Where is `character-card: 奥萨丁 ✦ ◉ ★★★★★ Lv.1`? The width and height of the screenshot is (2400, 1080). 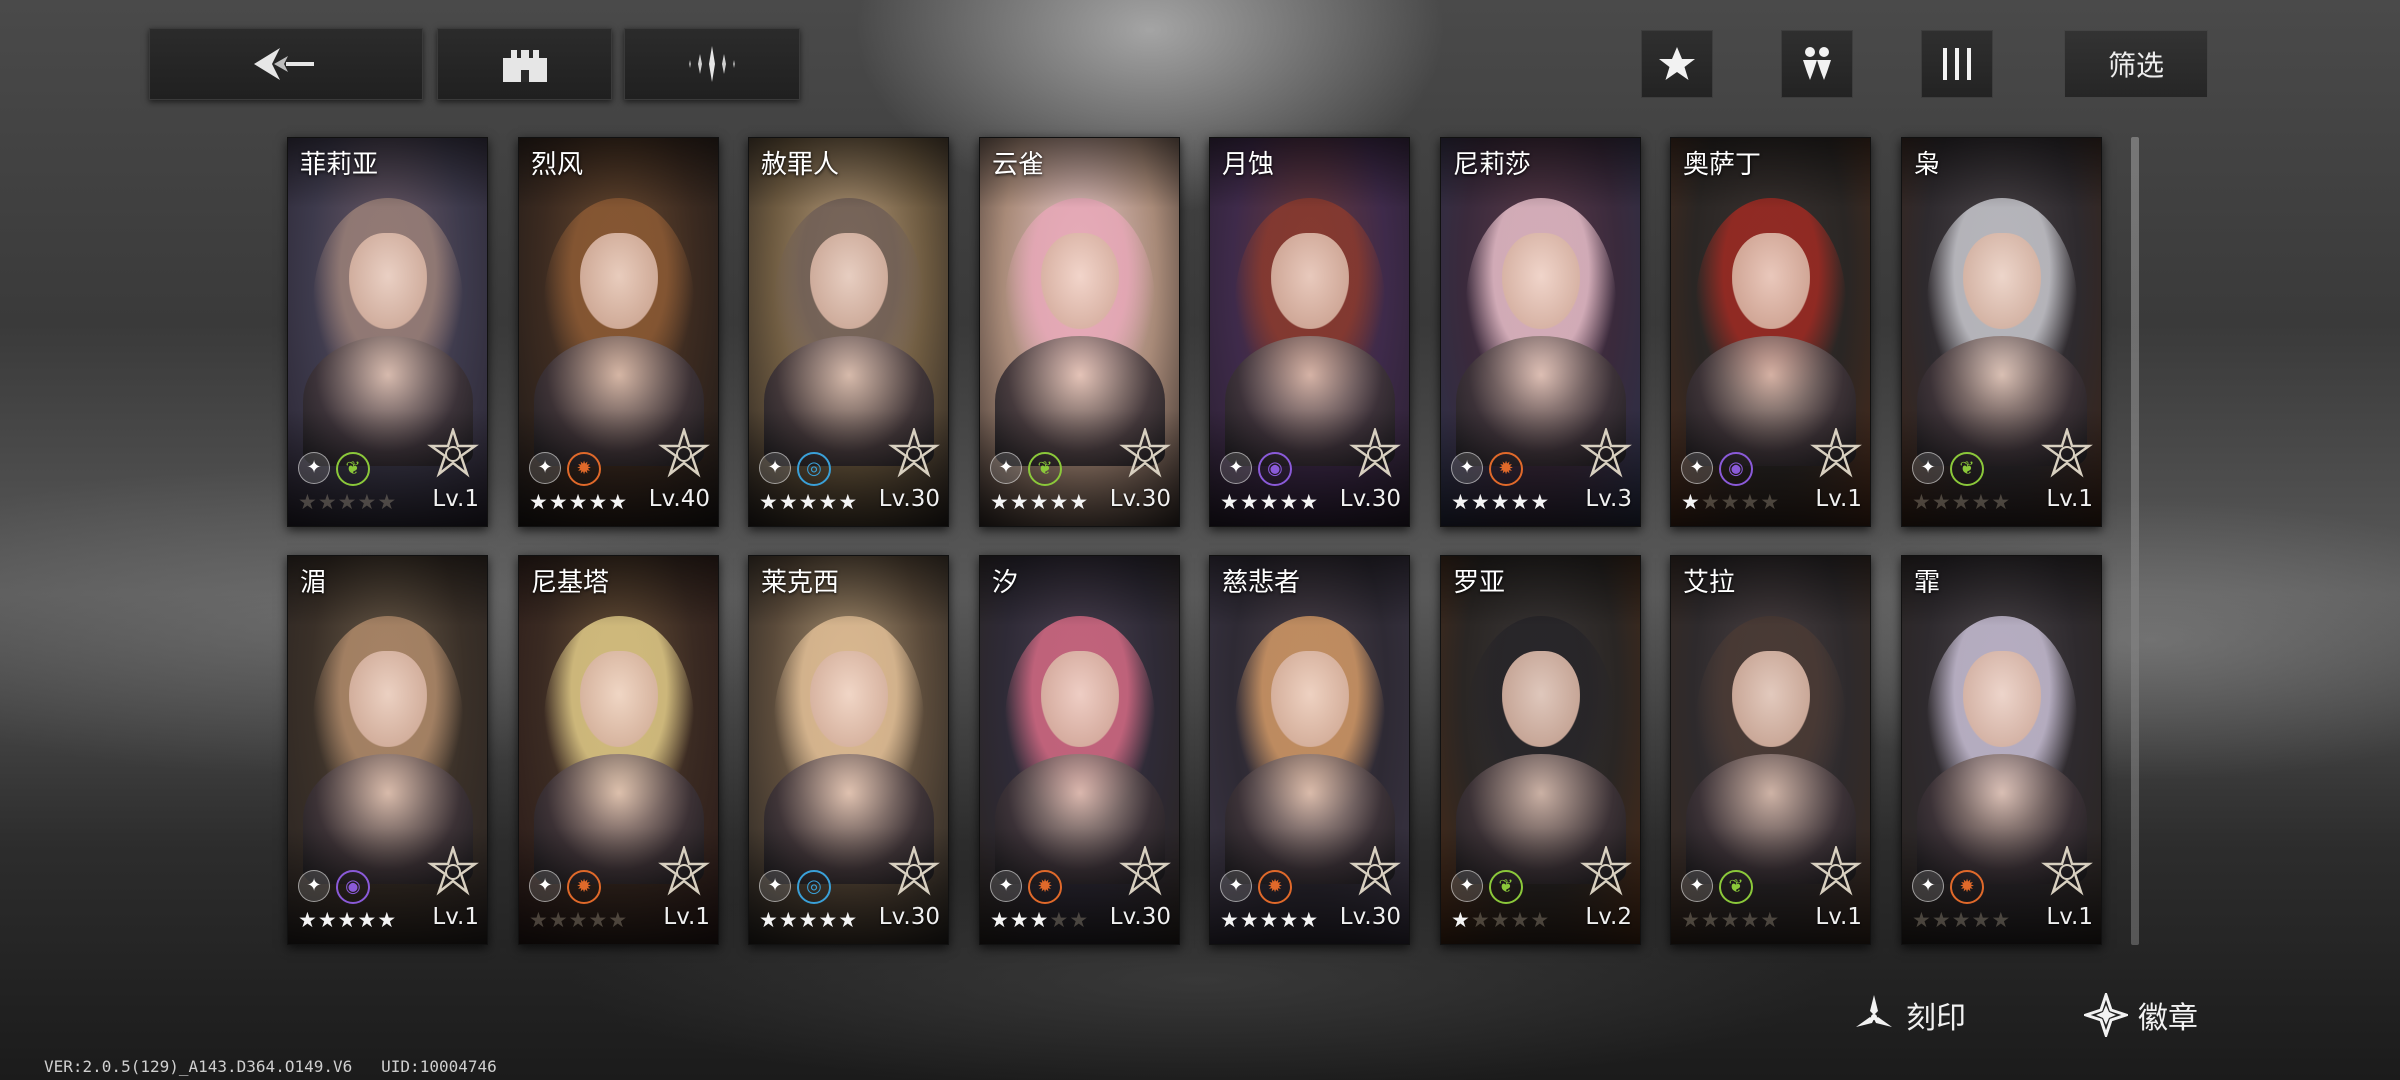 character-card: 奥萨丁 ✦ ◉ ★★★★★ Lv.1 is located at coordinates (1770, 332).